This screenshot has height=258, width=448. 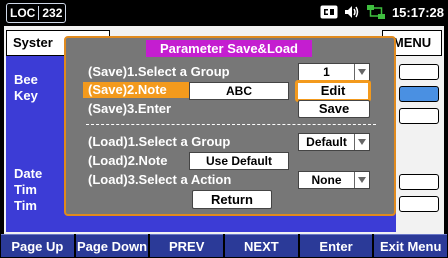 What do you see at coordinates (25, 189) in the screenshot?
I see `settings-label-time: Tim` at bounding box center [25, 189].